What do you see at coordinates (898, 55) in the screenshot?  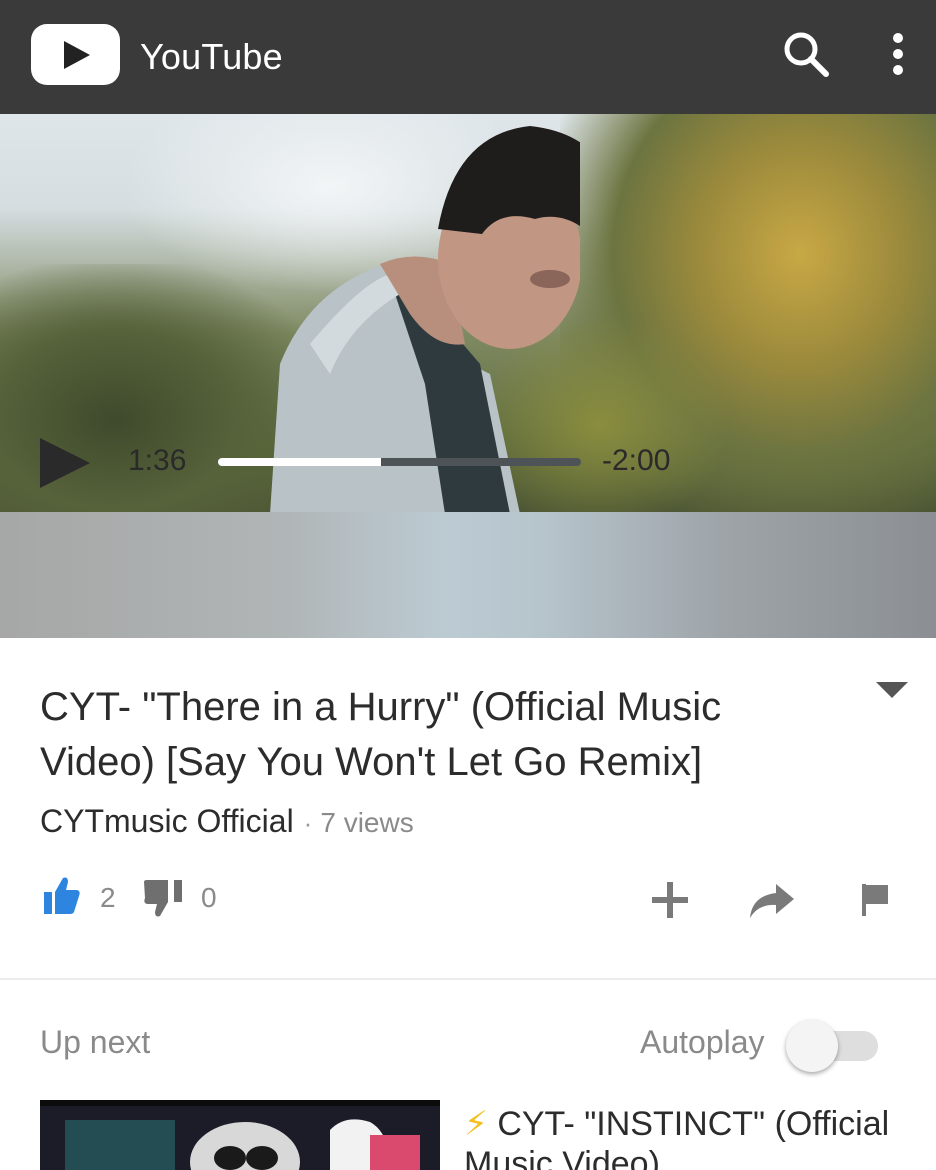 I see `more-vert-icon` at bounding box center [898, 55].